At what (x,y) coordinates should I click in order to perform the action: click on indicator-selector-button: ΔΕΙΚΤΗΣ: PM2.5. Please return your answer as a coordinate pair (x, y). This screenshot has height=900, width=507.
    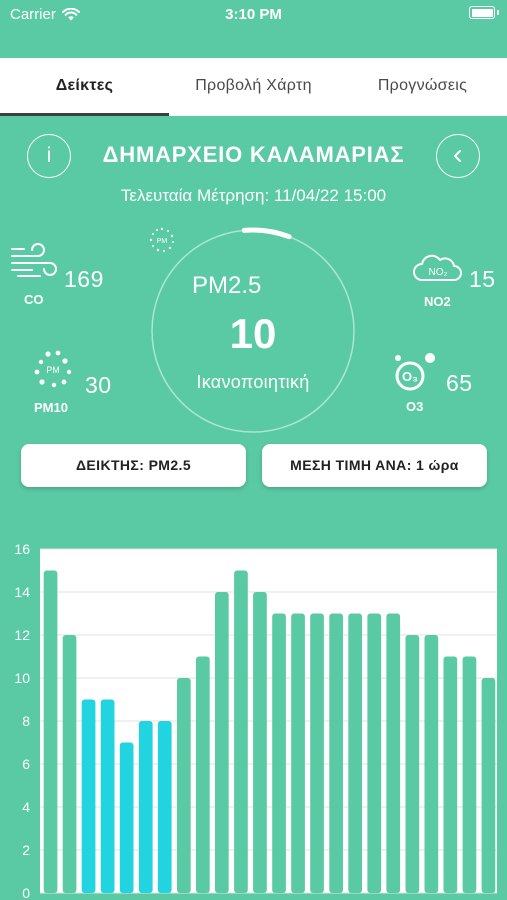
    Looking at the image, I should click on (133, 465).